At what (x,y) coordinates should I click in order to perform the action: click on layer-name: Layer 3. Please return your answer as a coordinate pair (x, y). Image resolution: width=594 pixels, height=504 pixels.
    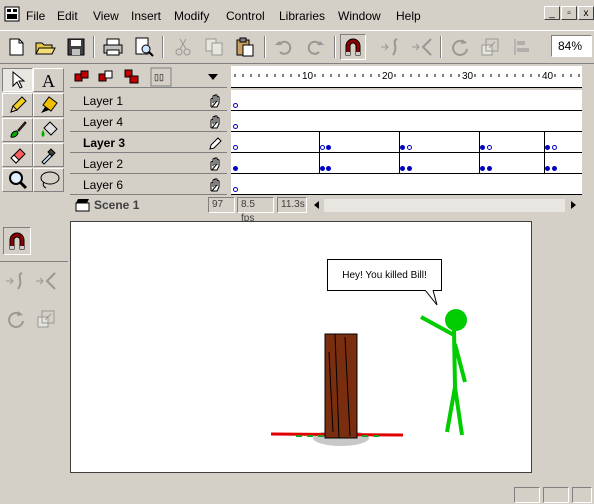
    Looking at the image, I should click on (104, 143).